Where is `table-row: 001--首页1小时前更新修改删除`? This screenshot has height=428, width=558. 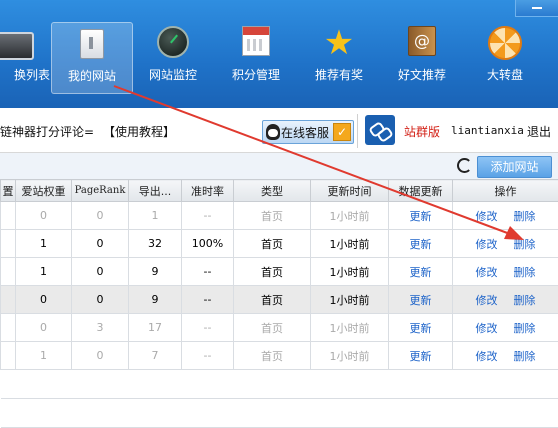
table-row: 001--首页1小时前更新修改删除 is located at coordinates (279, 216).